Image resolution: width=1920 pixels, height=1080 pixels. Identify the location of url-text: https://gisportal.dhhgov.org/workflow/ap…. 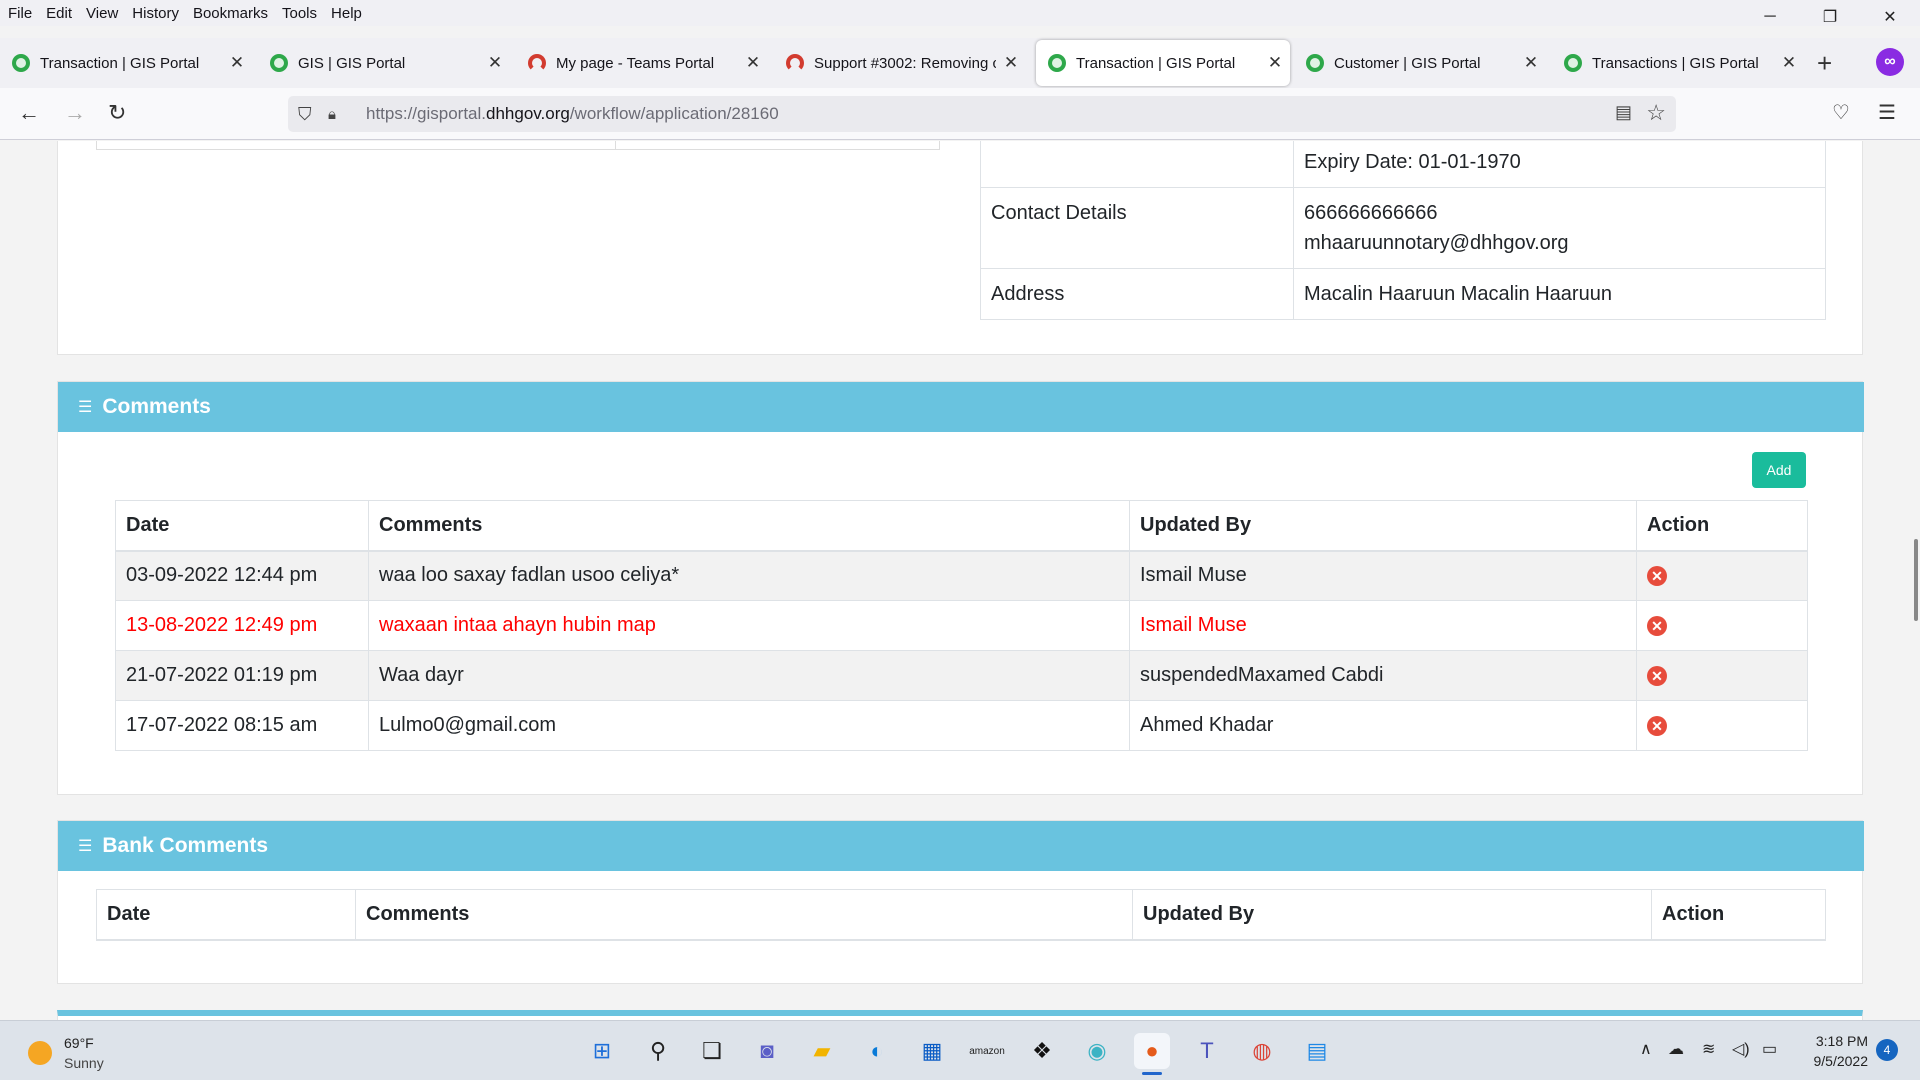
(572, 114).